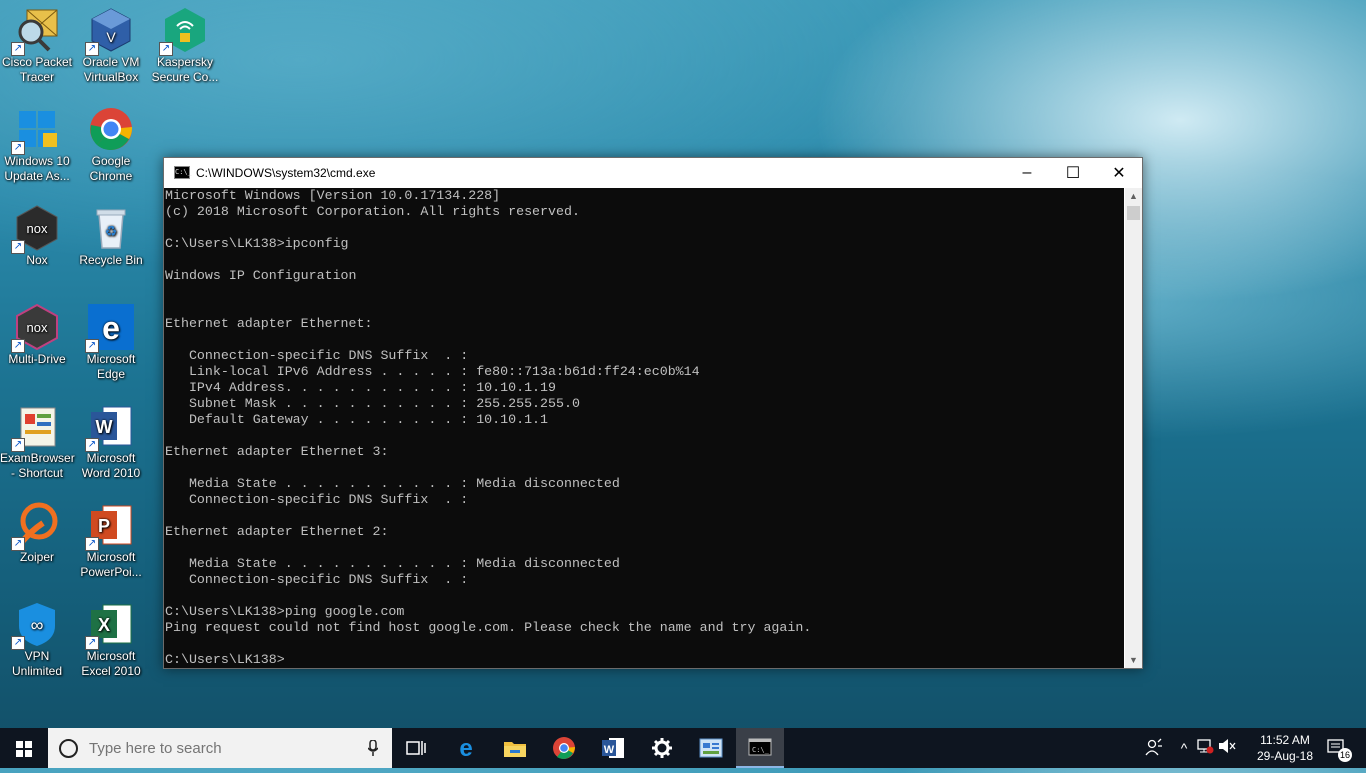 Image resolution: width=1366 pixels, height=773 pixels. What do you see at coordinates (286, 172) in the screenshot?
I see `window-title: C:\WINDOWS\system32\cmd.exe` at bounding box center [286, 172].